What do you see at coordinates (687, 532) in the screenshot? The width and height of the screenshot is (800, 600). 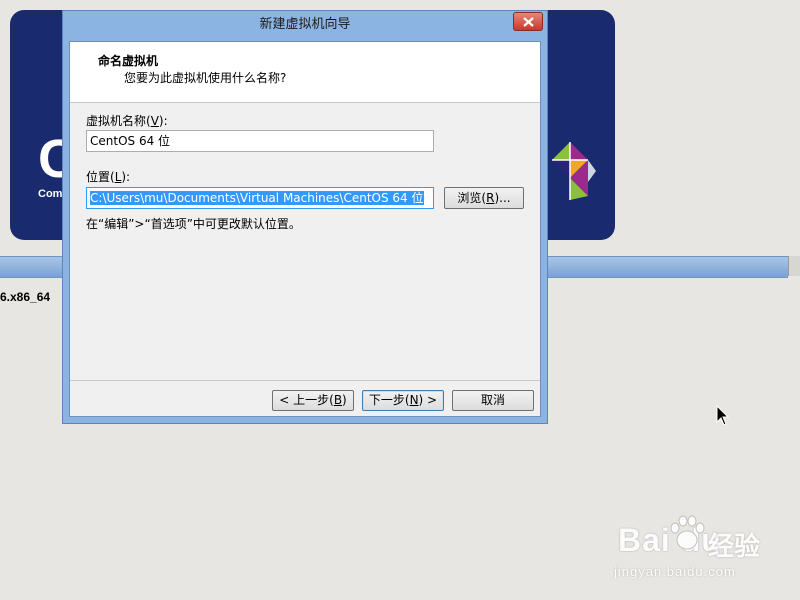 I see `paw-icon` at bounding box center [687, 532].